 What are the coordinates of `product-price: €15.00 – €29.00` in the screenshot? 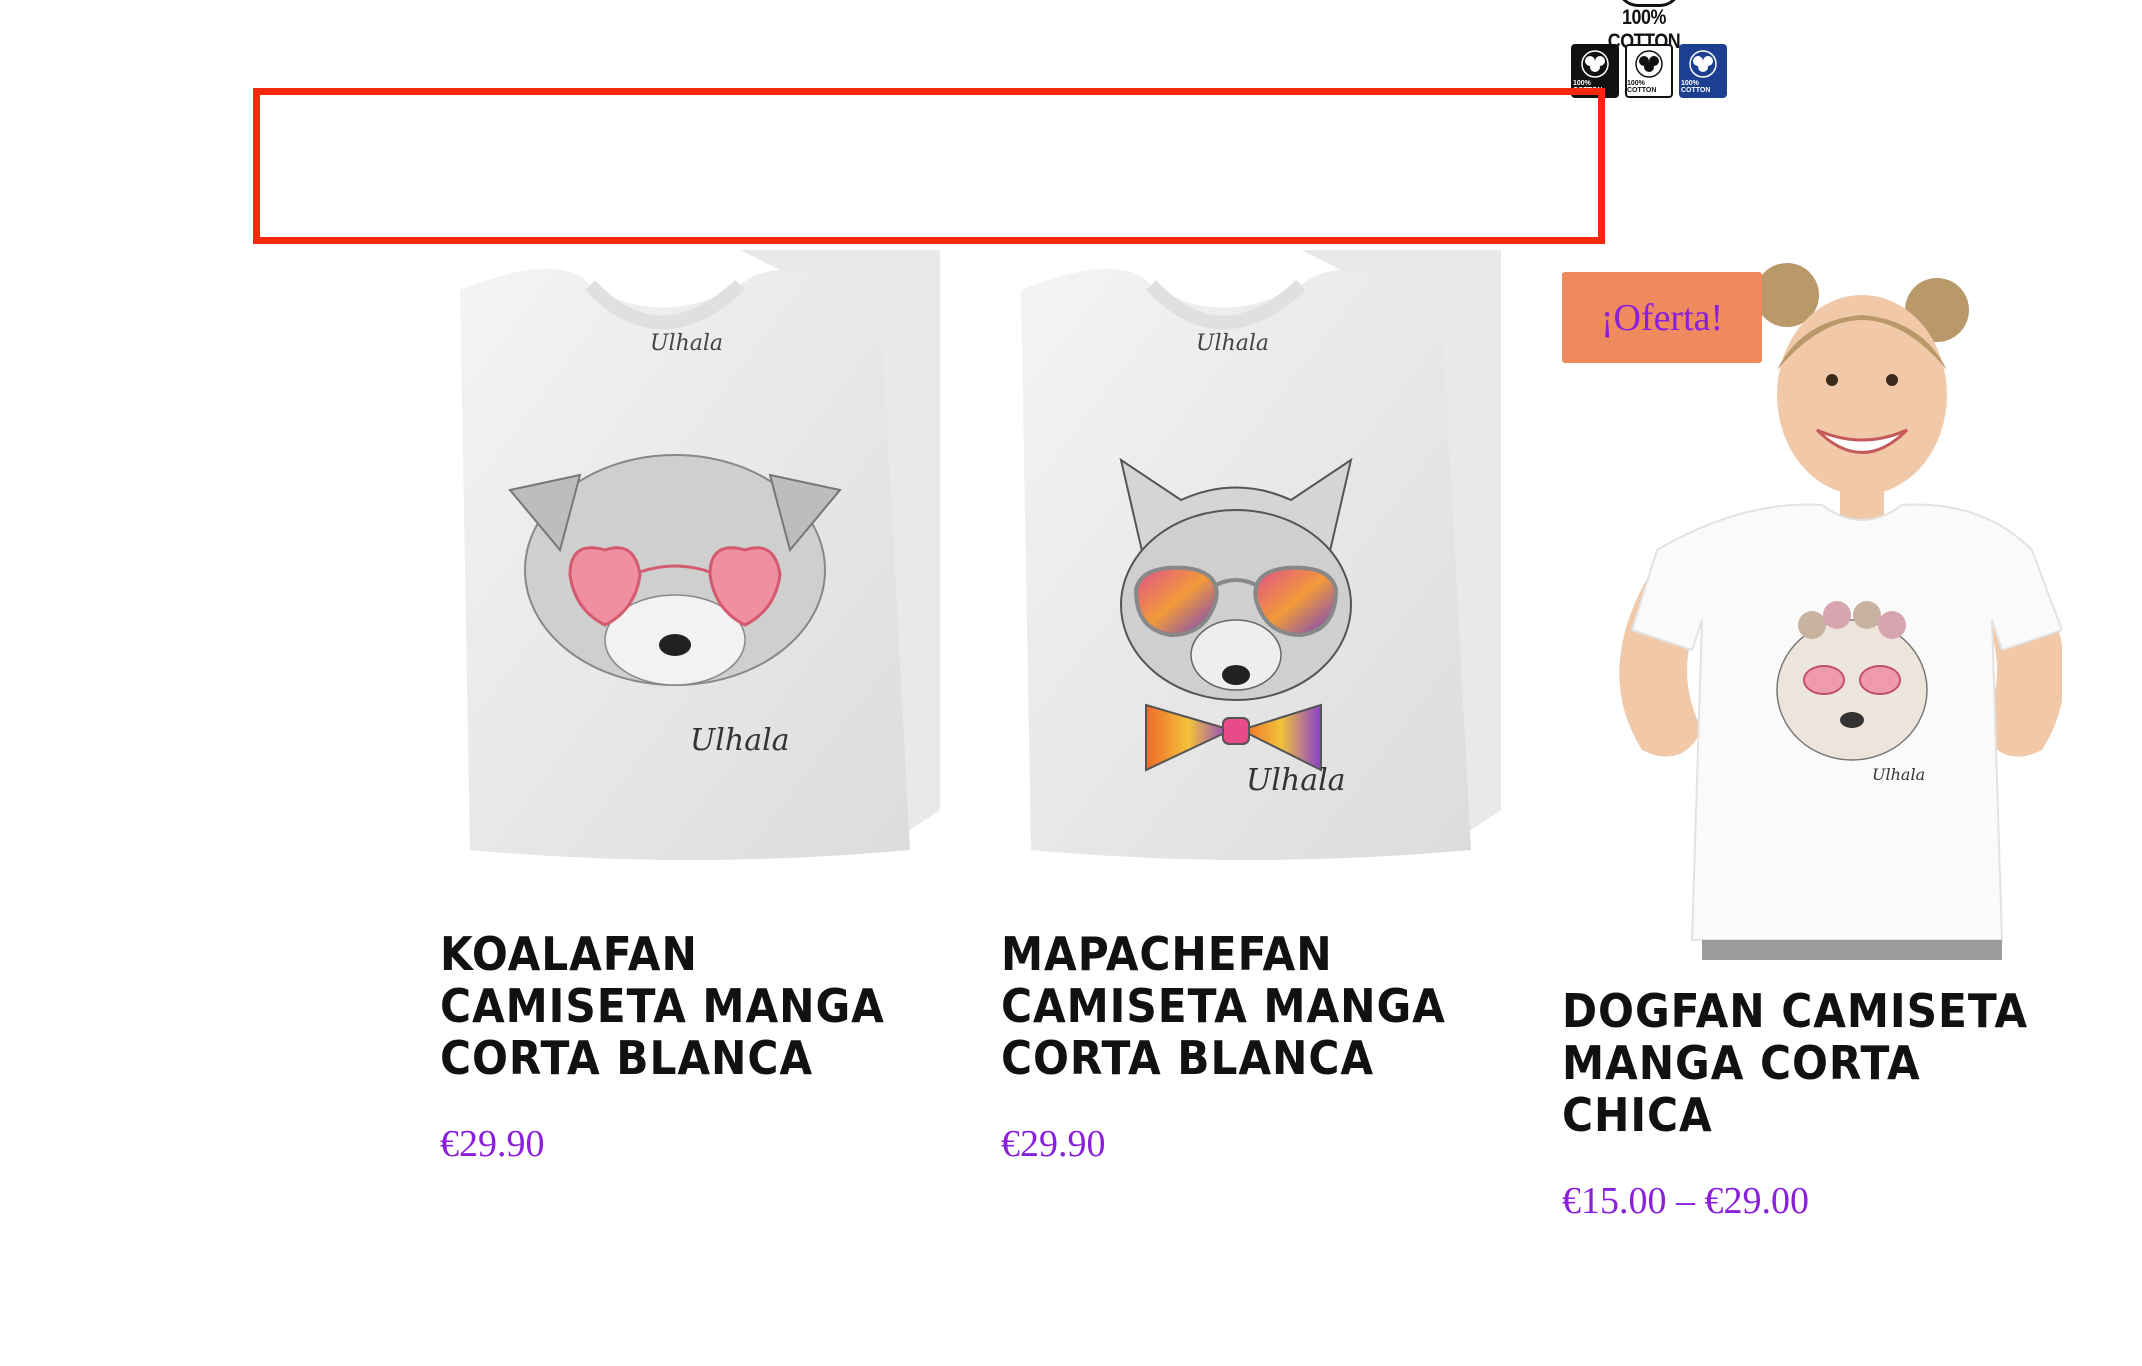 It's located at (1685, 1201).